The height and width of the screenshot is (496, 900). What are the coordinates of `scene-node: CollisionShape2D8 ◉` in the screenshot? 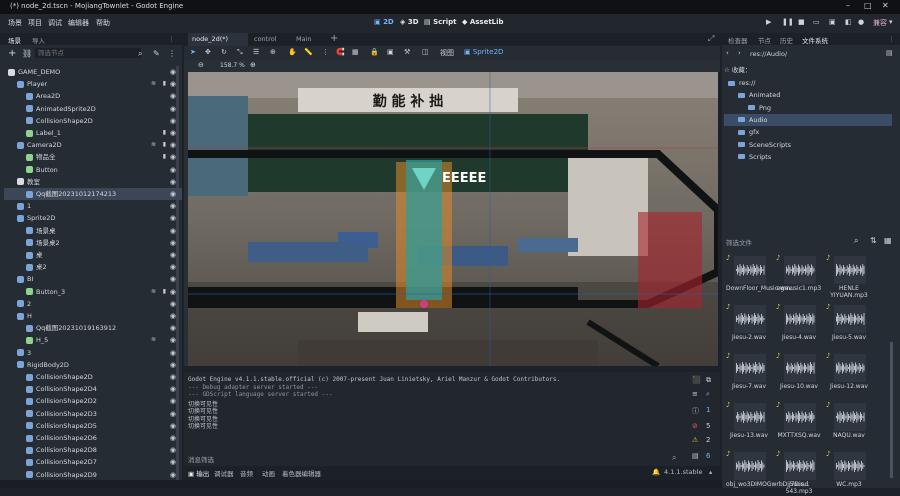 It's located at (93, 450).